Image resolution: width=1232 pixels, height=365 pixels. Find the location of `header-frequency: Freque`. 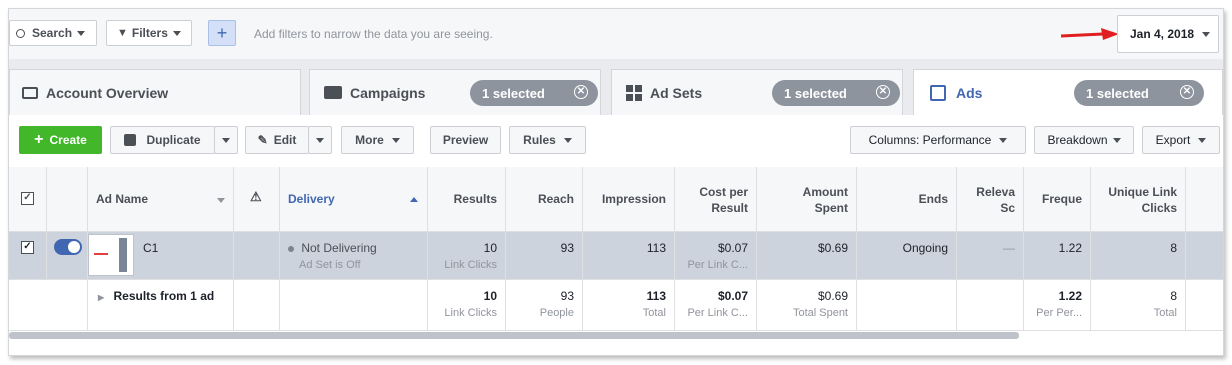

header-frequency: Freque is located at coordinates (1057, 199).